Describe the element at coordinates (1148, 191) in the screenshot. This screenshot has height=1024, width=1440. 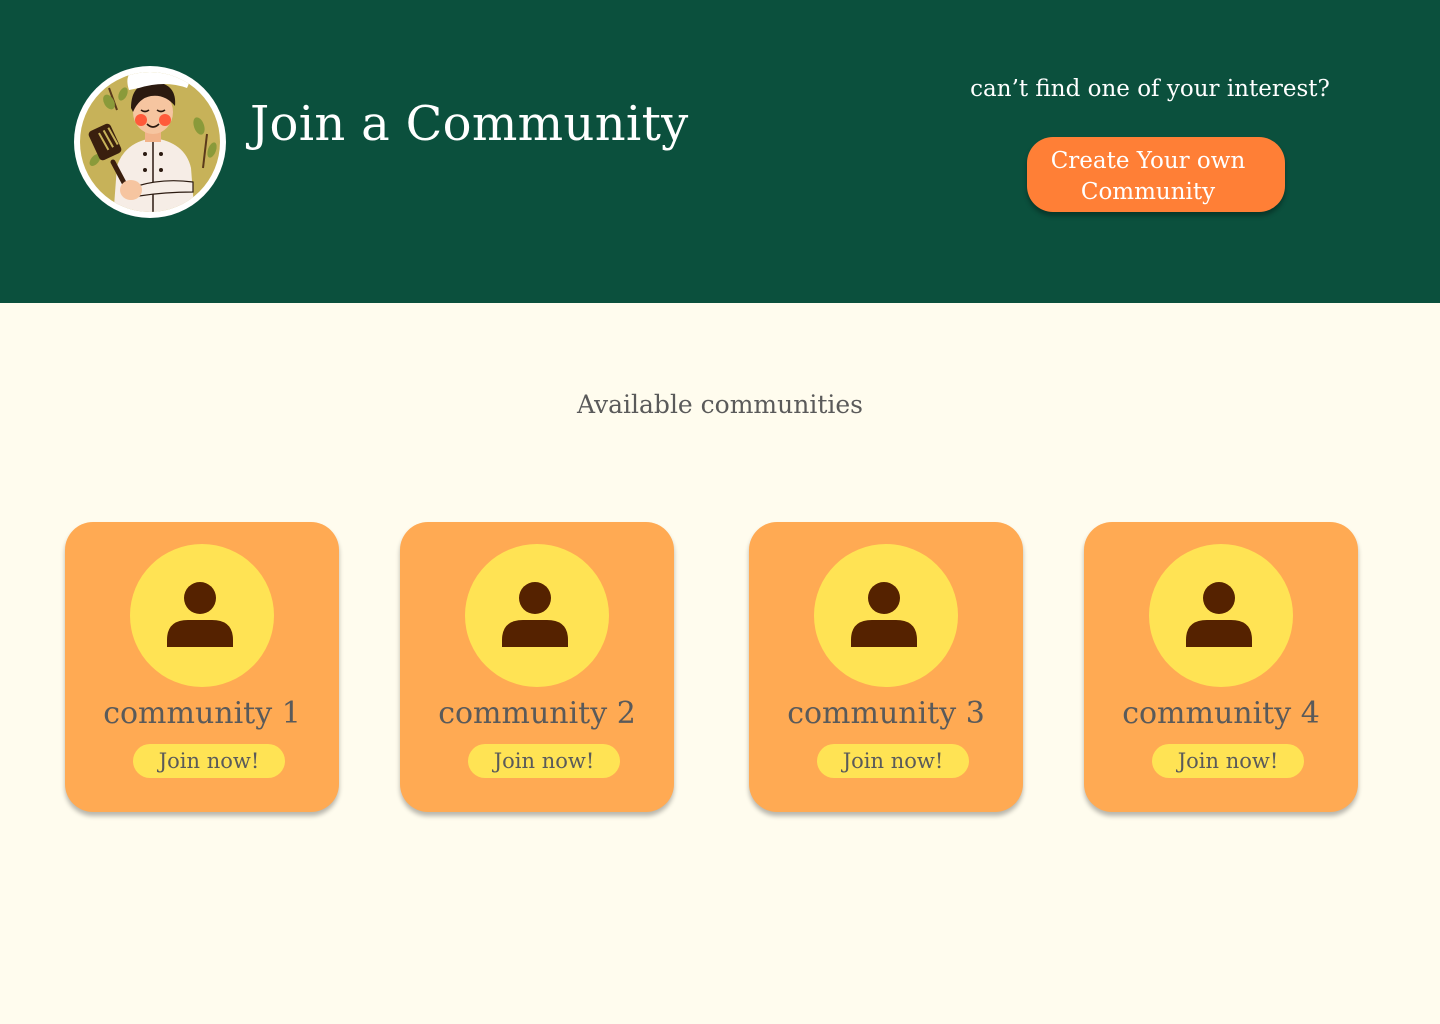
I see `create-community-button-label-line-2: Community` at that location.